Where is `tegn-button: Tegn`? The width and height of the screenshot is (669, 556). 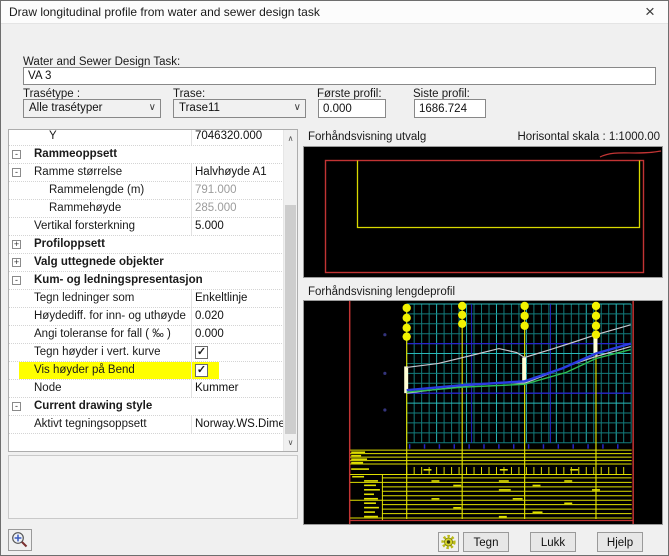
tegn-button: Tegn is located at coordinates (486, 542).